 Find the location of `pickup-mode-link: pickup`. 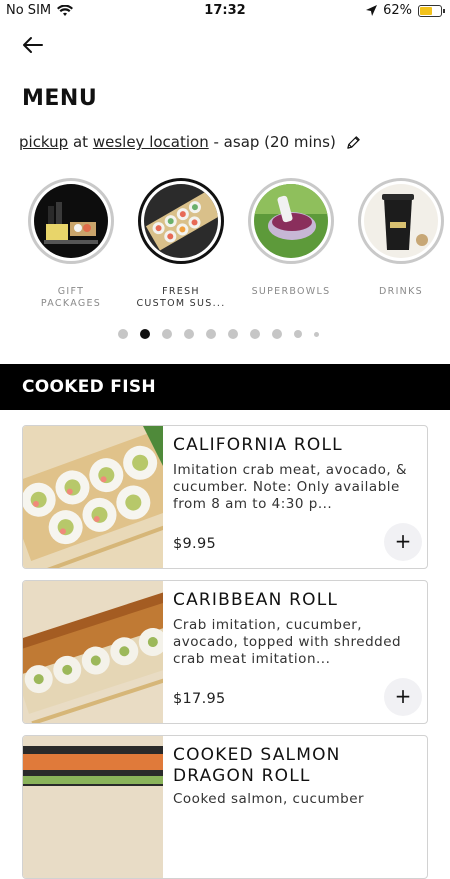

pickup-mode-link: pickup is located at coordinates (43, 142).